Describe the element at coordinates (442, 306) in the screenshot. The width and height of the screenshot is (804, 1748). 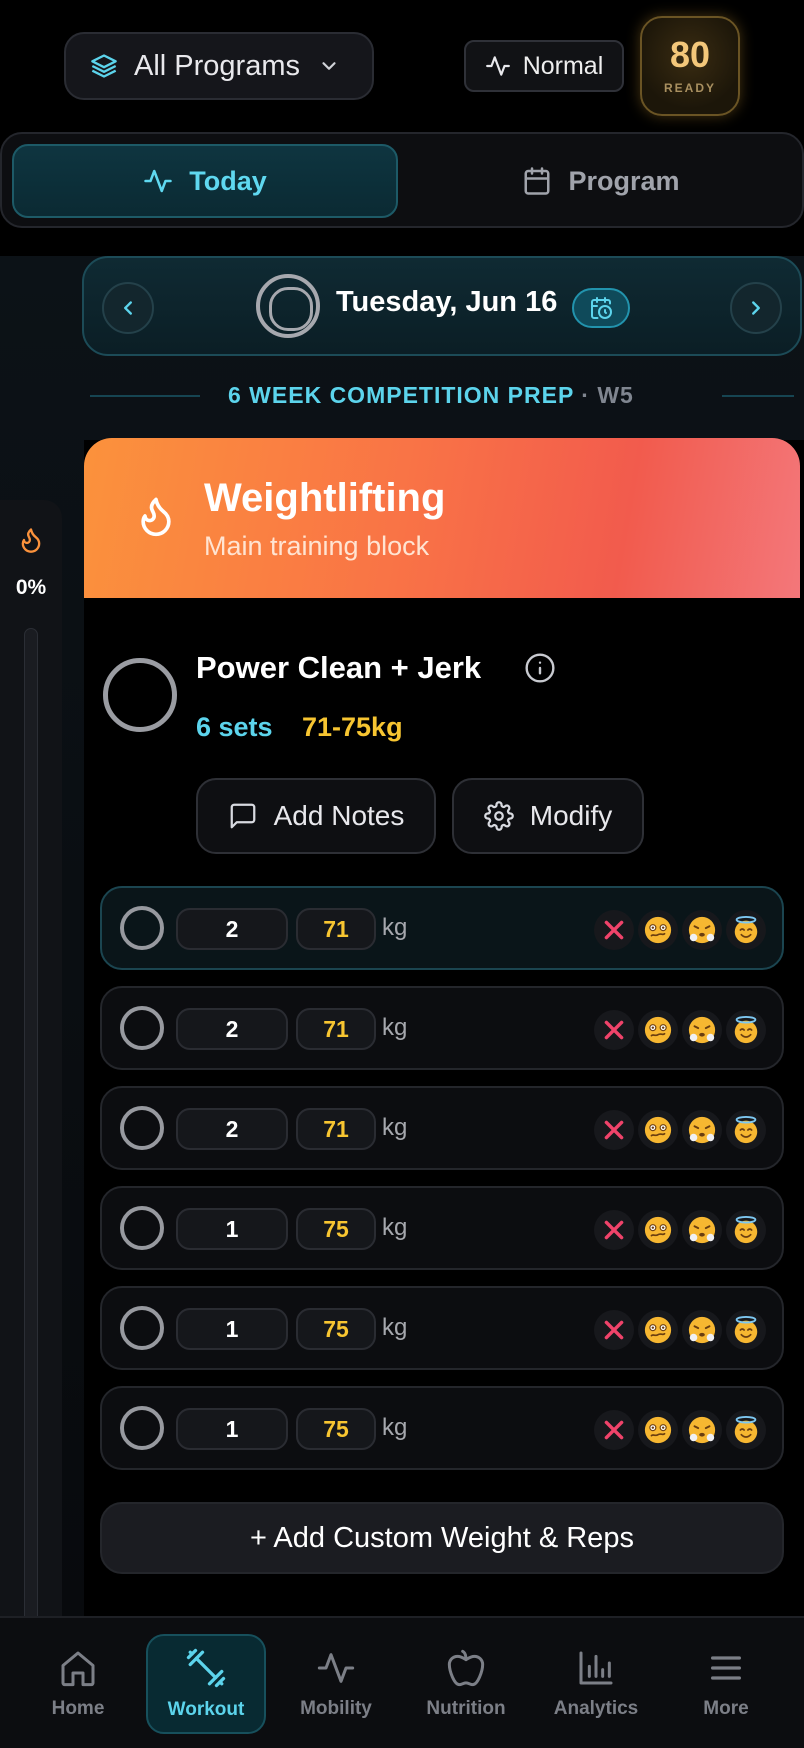
I see `date-navigator: Tuesday, Jun 16` at that location.